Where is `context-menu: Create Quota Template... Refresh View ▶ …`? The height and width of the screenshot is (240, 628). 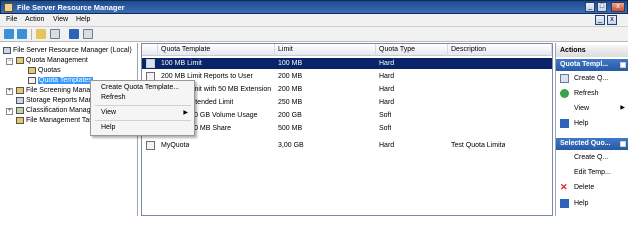 context-menu: Create Quota Template... Refresh View ▶ … is located at coordinates (142, 108).